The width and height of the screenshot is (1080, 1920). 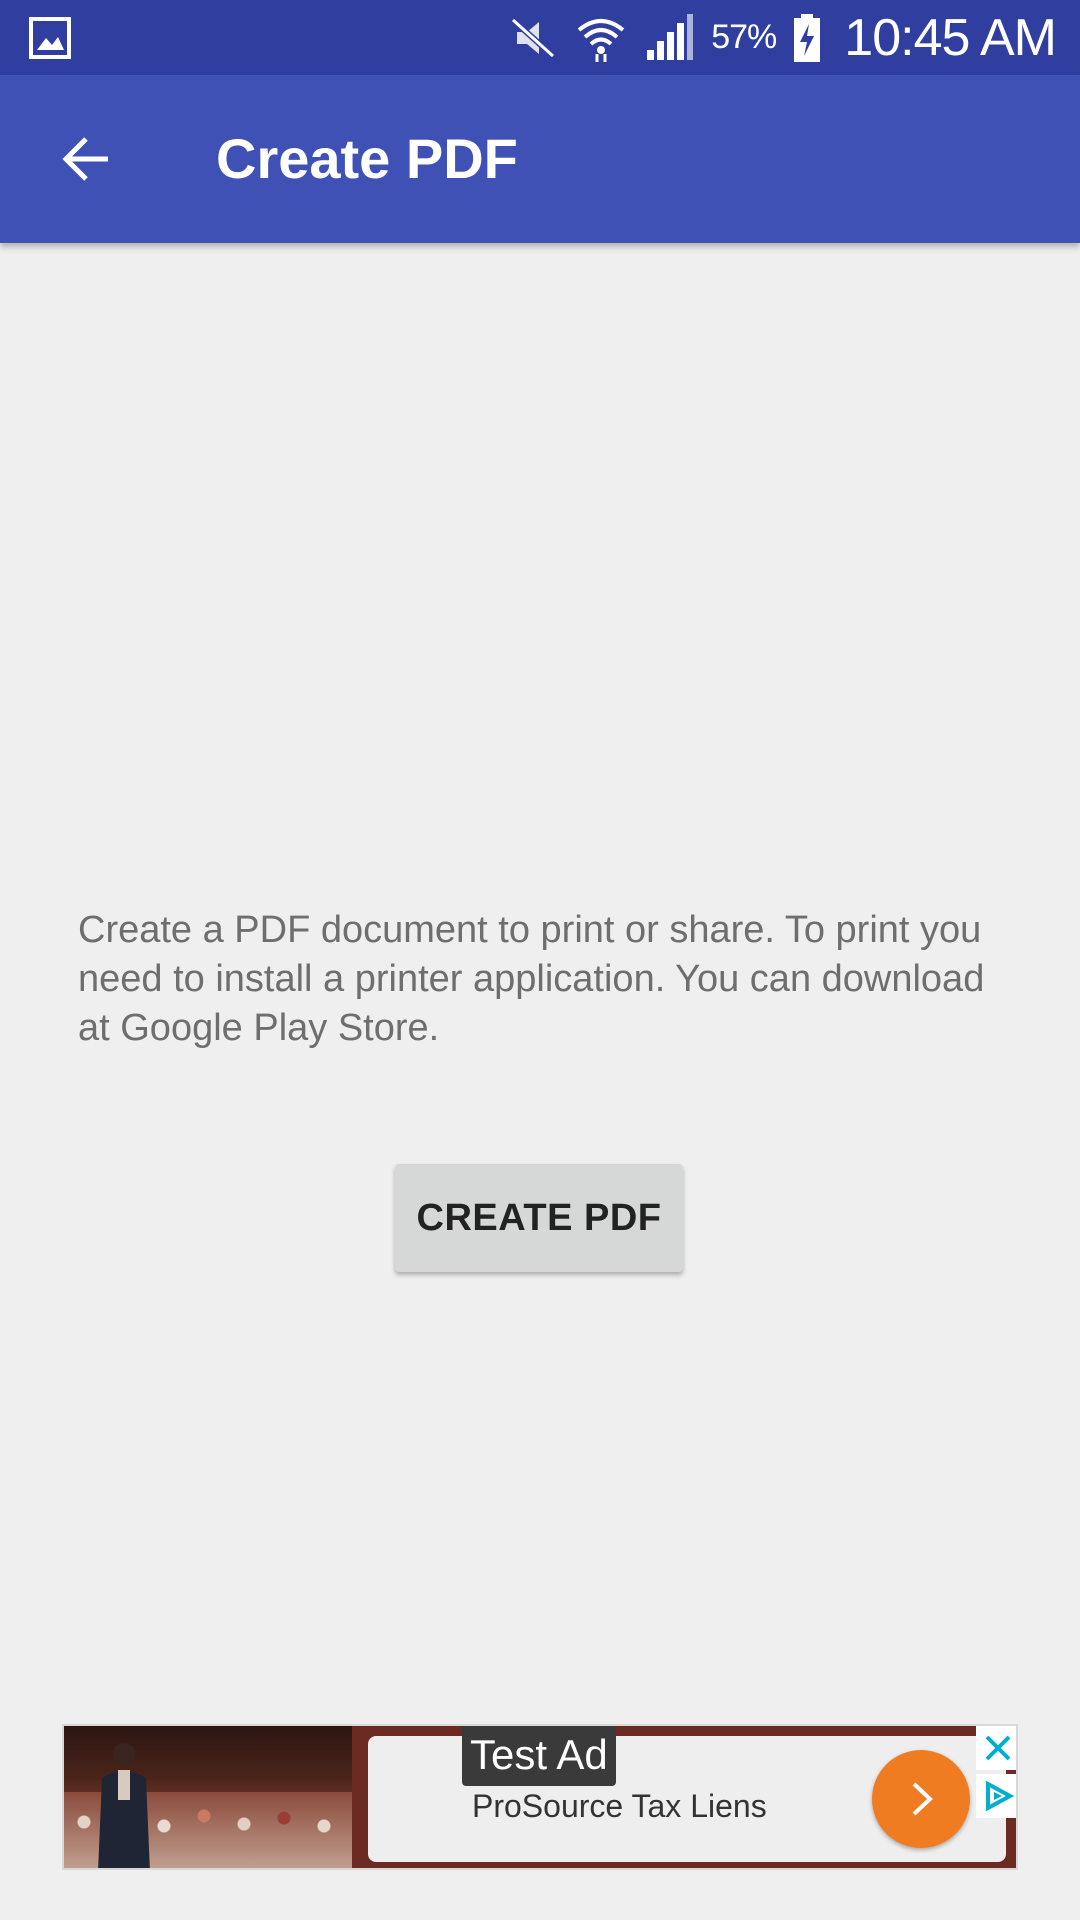 I want to click on ad-close-button, so click(x=996, y=1748).